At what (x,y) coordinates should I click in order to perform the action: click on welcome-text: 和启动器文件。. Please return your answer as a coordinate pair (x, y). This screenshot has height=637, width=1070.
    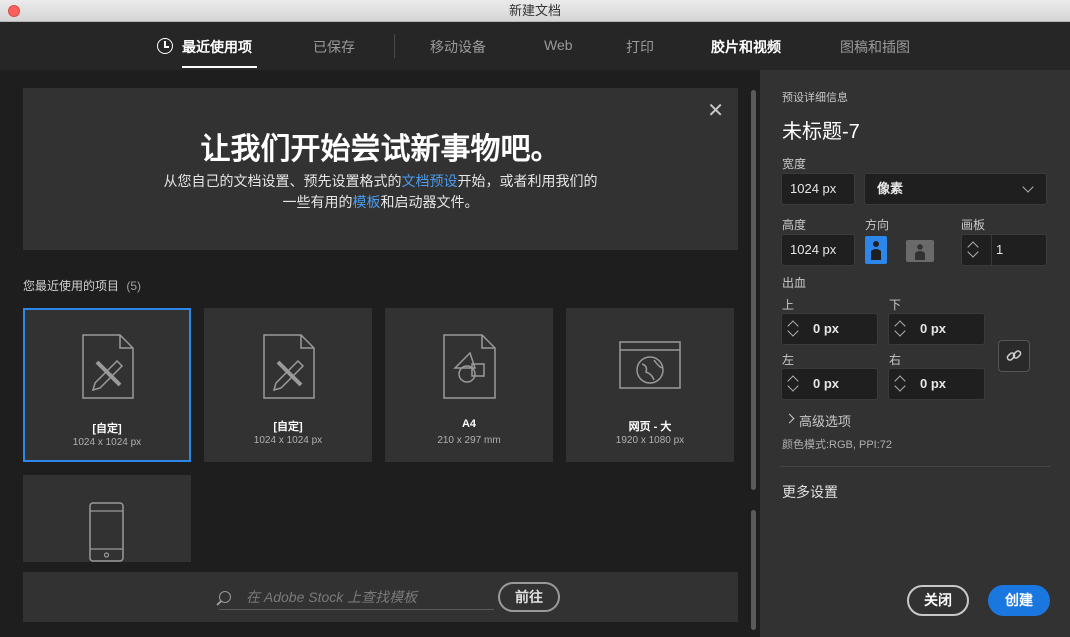
    Looking at the image, I should click on (429, 202).